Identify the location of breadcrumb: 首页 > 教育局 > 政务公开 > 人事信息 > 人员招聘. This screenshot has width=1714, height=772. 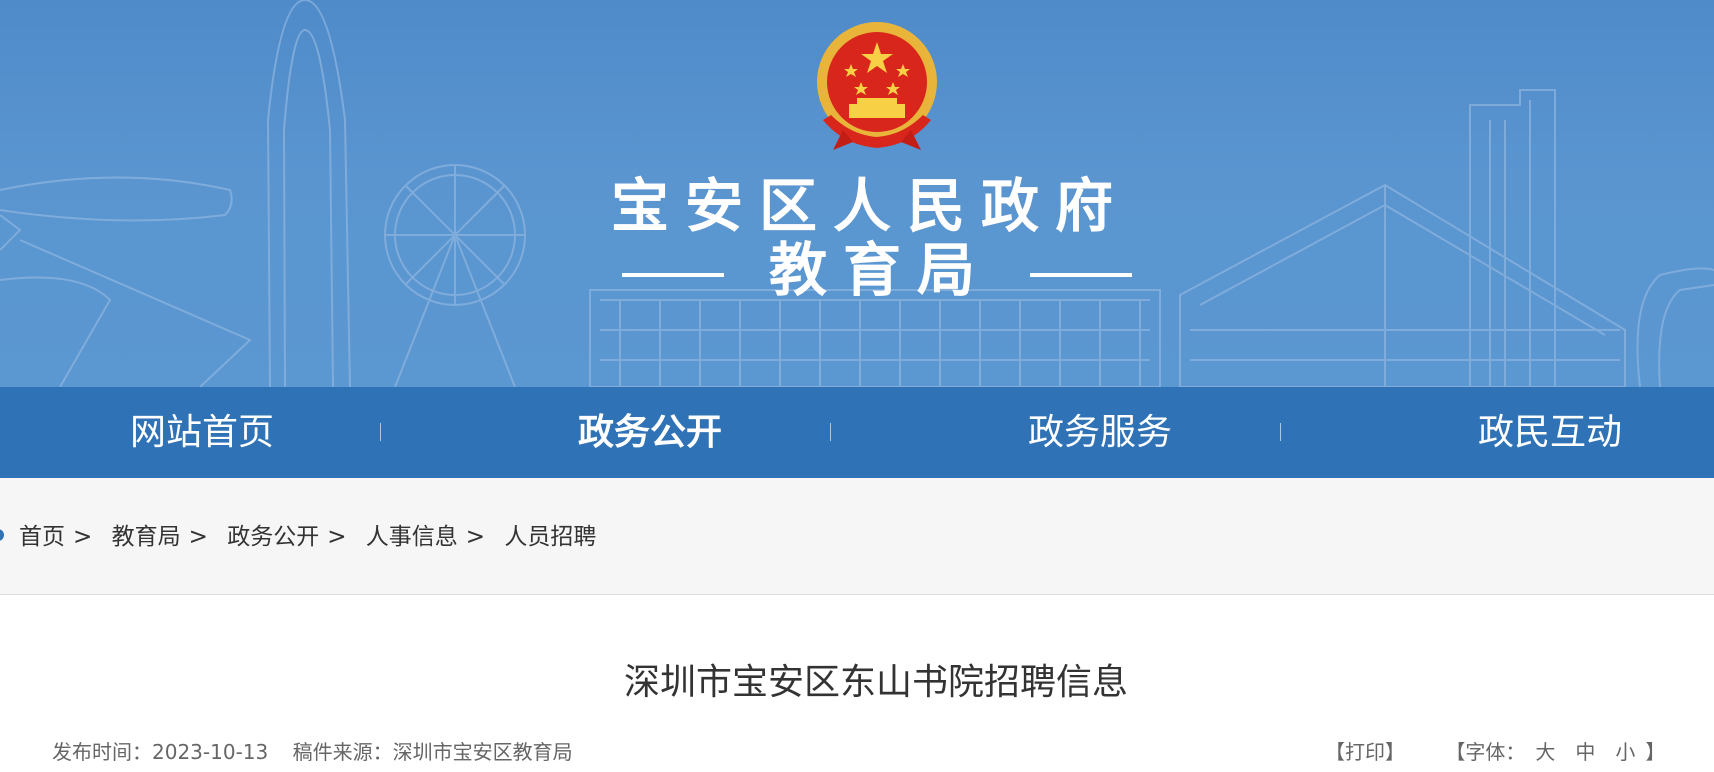
(307, 537).